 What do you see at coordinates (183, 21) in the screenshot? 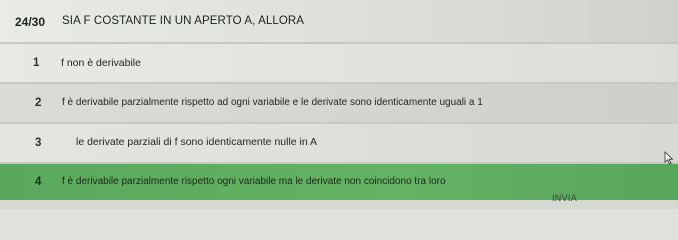
I see `question-text: SIA F COSTANTE IN UN APERTO A, ALLORA` at bounding box center [183, 21].